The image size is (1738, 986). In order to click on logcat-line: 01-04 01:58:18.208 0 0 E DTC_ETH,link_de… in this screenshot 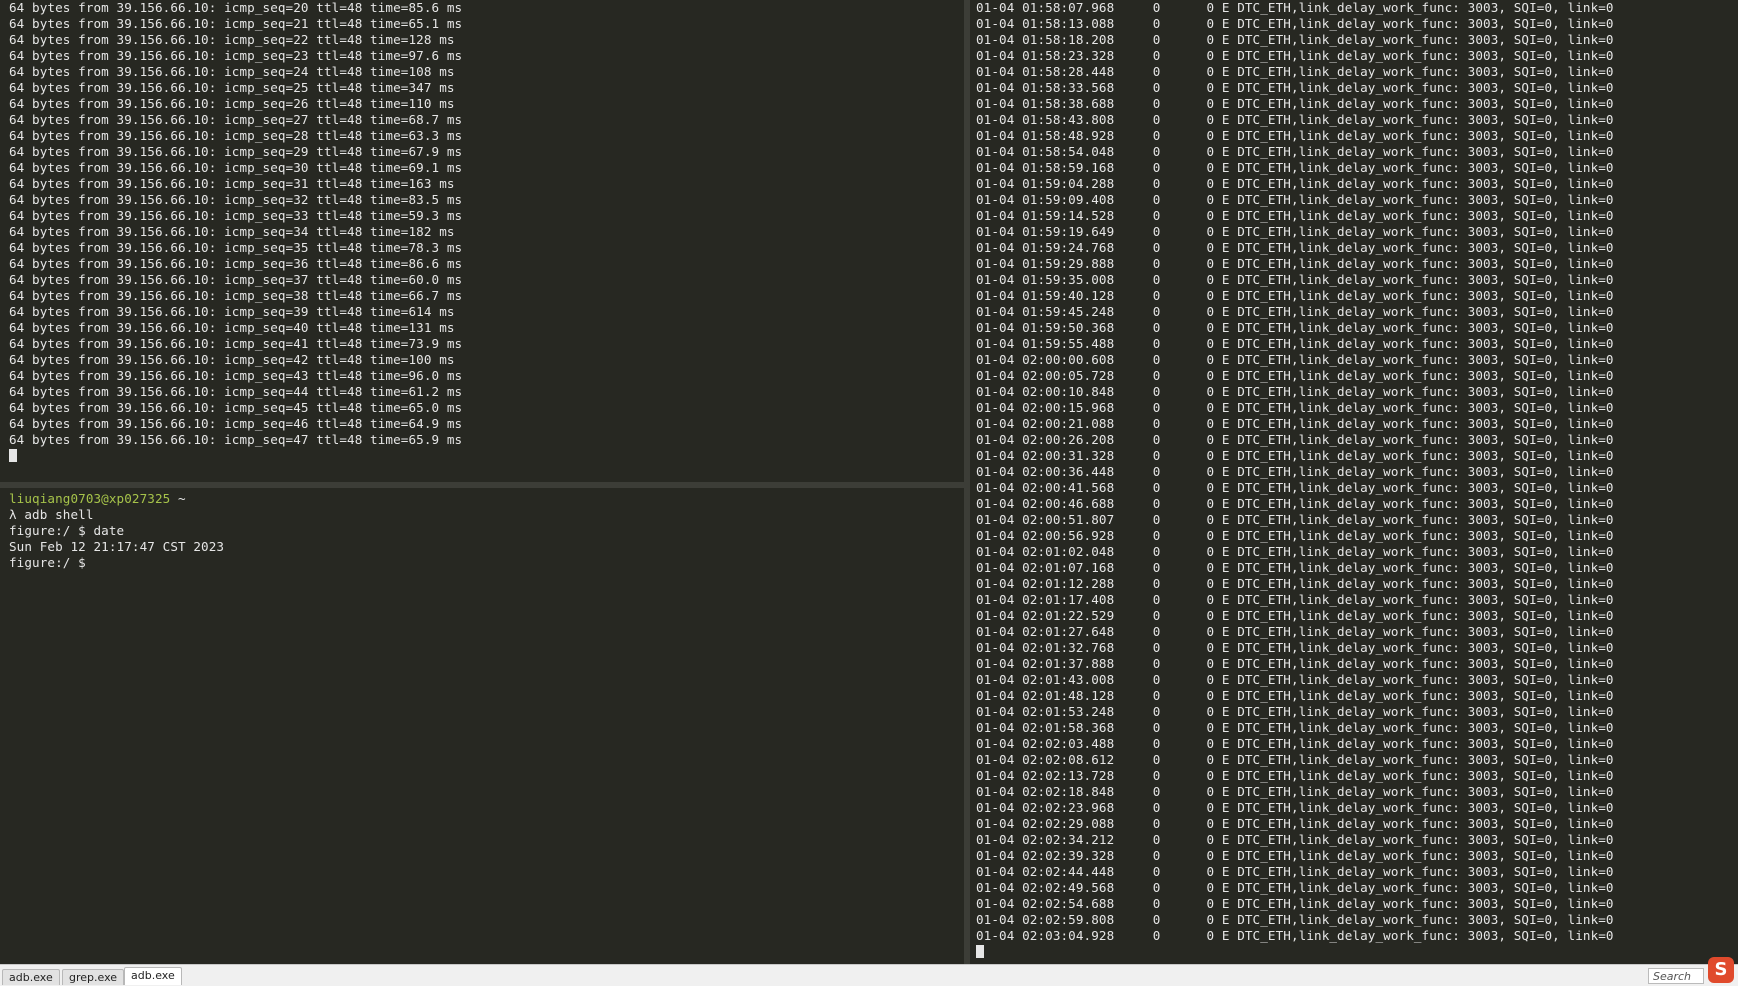, I will do `click(1295, 39)`.